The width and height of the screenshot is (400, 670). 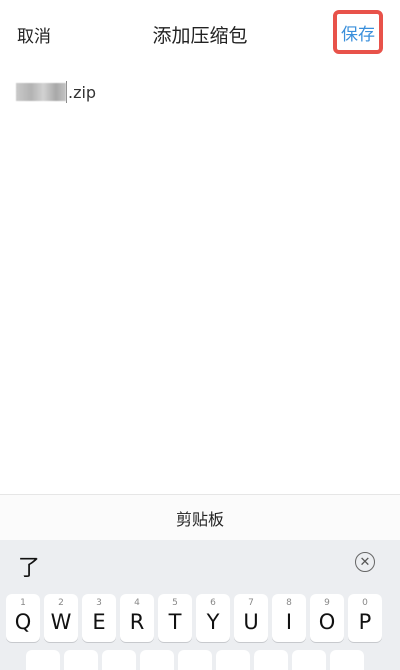 I want to click on header-bar: 取消 添加压缩包 保存, so click(x=200, y=34).